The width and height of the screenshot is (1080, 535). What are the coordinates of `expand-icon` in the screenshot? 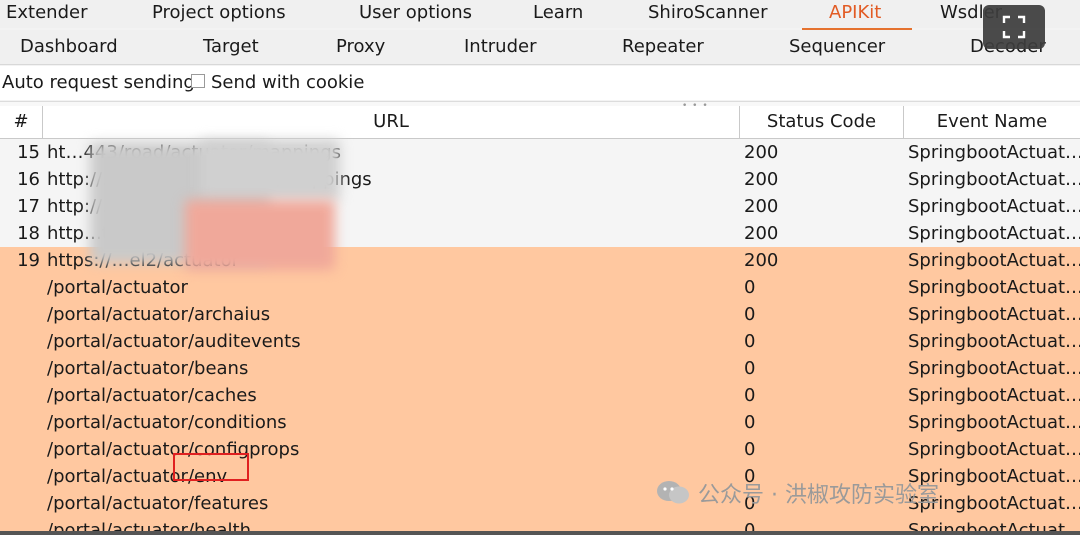 It's located at (1014, 27).